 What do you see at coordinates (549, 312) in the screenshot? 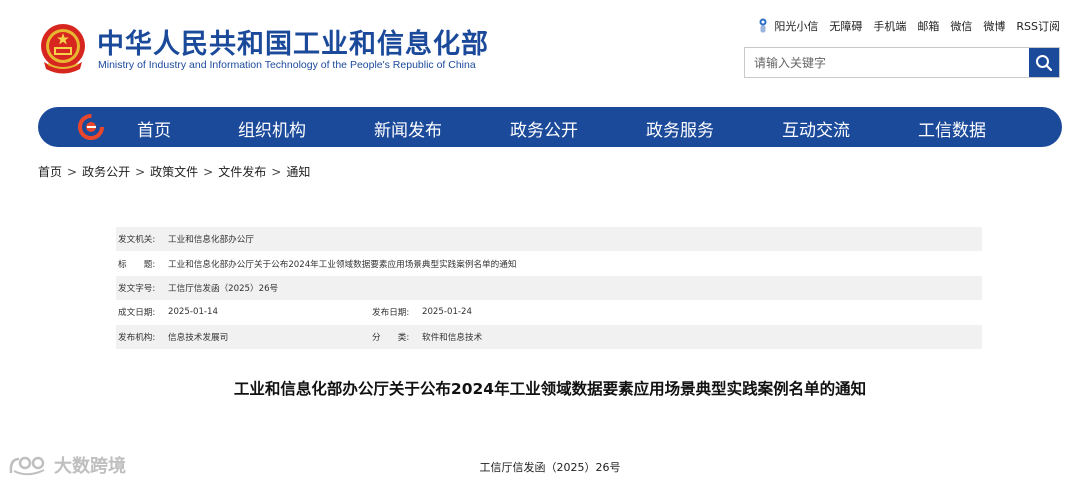
I see `info-row-dates: 成文日期: 2025-01-14 发布日期: 2025-01-24` at bounding box center [549, 312].